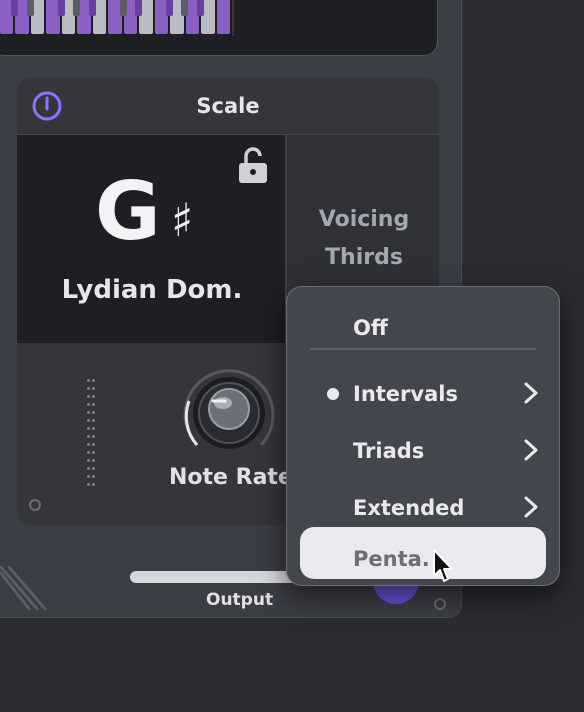 The image size is (584, 712). I want to click on keyboard-divider, so click(233, 18).